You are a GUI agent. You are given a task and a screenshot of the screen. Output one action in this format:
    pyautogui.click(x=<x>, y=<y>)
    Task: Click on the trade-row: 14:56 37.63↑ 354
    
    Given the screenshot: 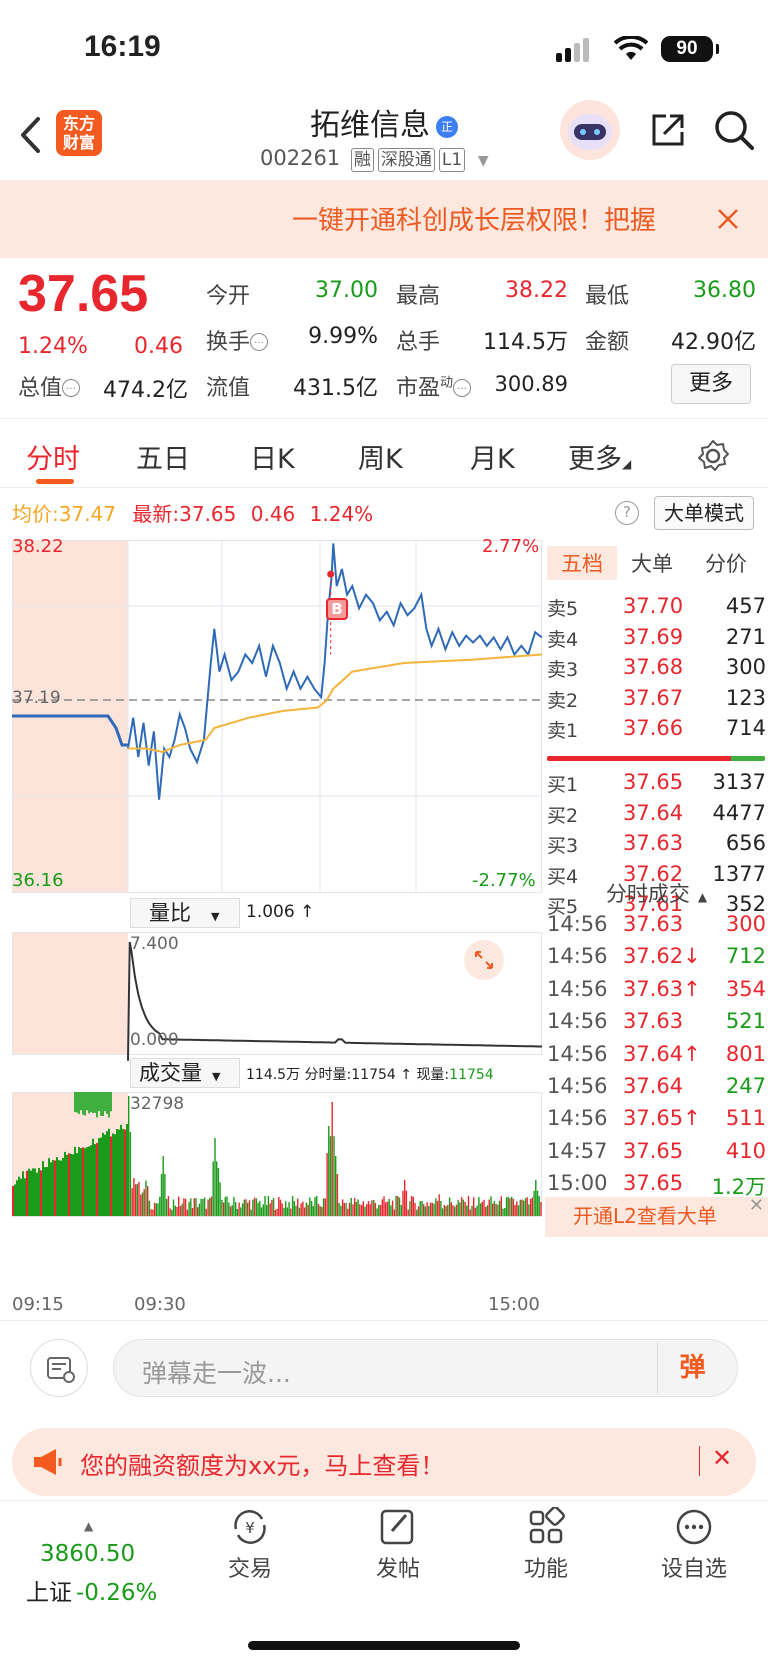 What is the action you would take?
    pyautogui.click(x=656, y=991)
    